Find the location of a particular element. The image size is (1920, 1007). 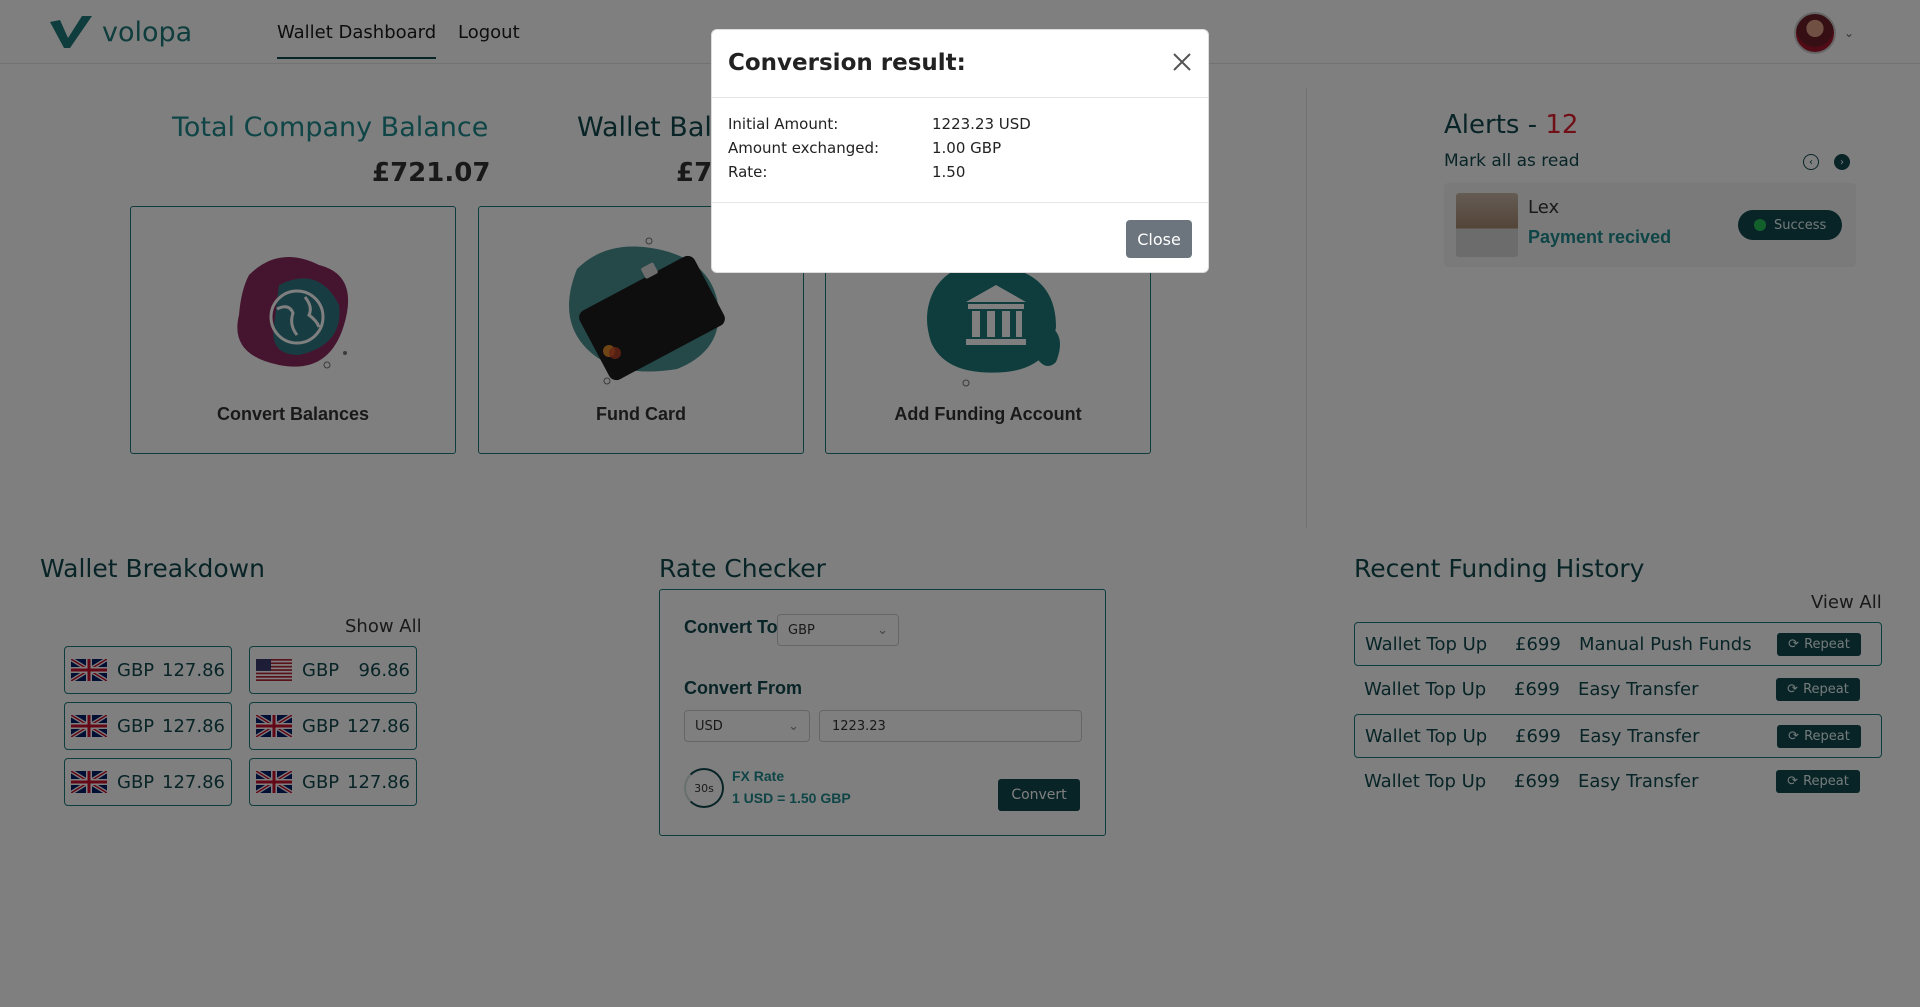

close-button: Close is located at coordinates (1159, 239).